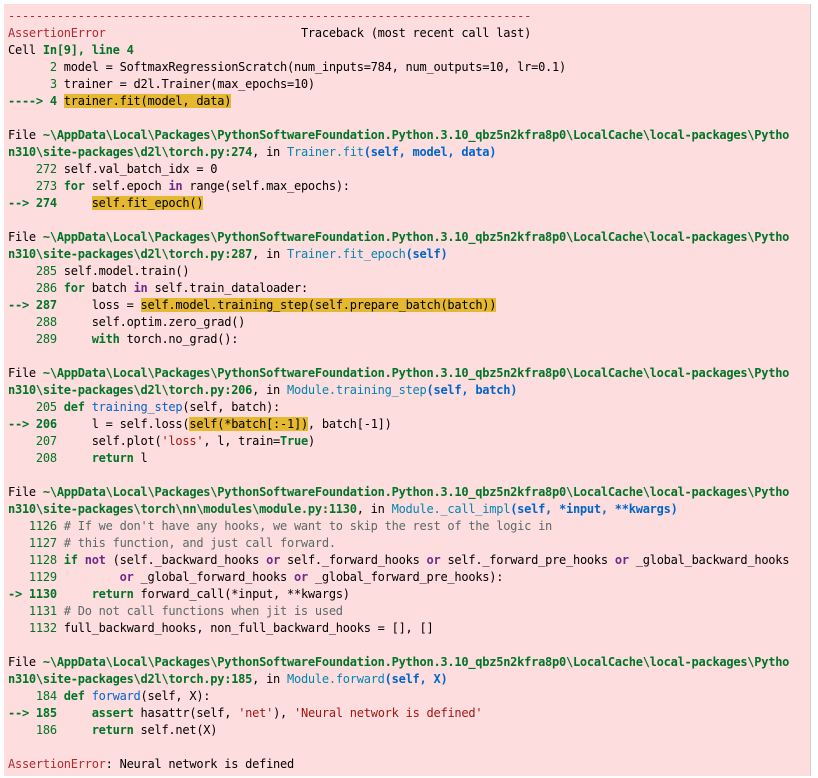  I want to click on highlighted-code: self.fit_epoch(), so click(147, 203).